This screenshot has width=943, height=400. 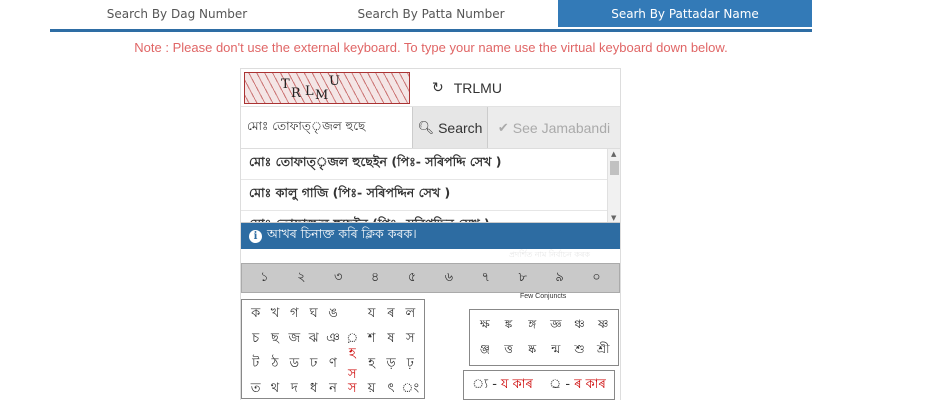 What do you see at coordinates (255, 364) in the screenshot?
I see `consonant-key: ট` at bounding box center [255, 364].